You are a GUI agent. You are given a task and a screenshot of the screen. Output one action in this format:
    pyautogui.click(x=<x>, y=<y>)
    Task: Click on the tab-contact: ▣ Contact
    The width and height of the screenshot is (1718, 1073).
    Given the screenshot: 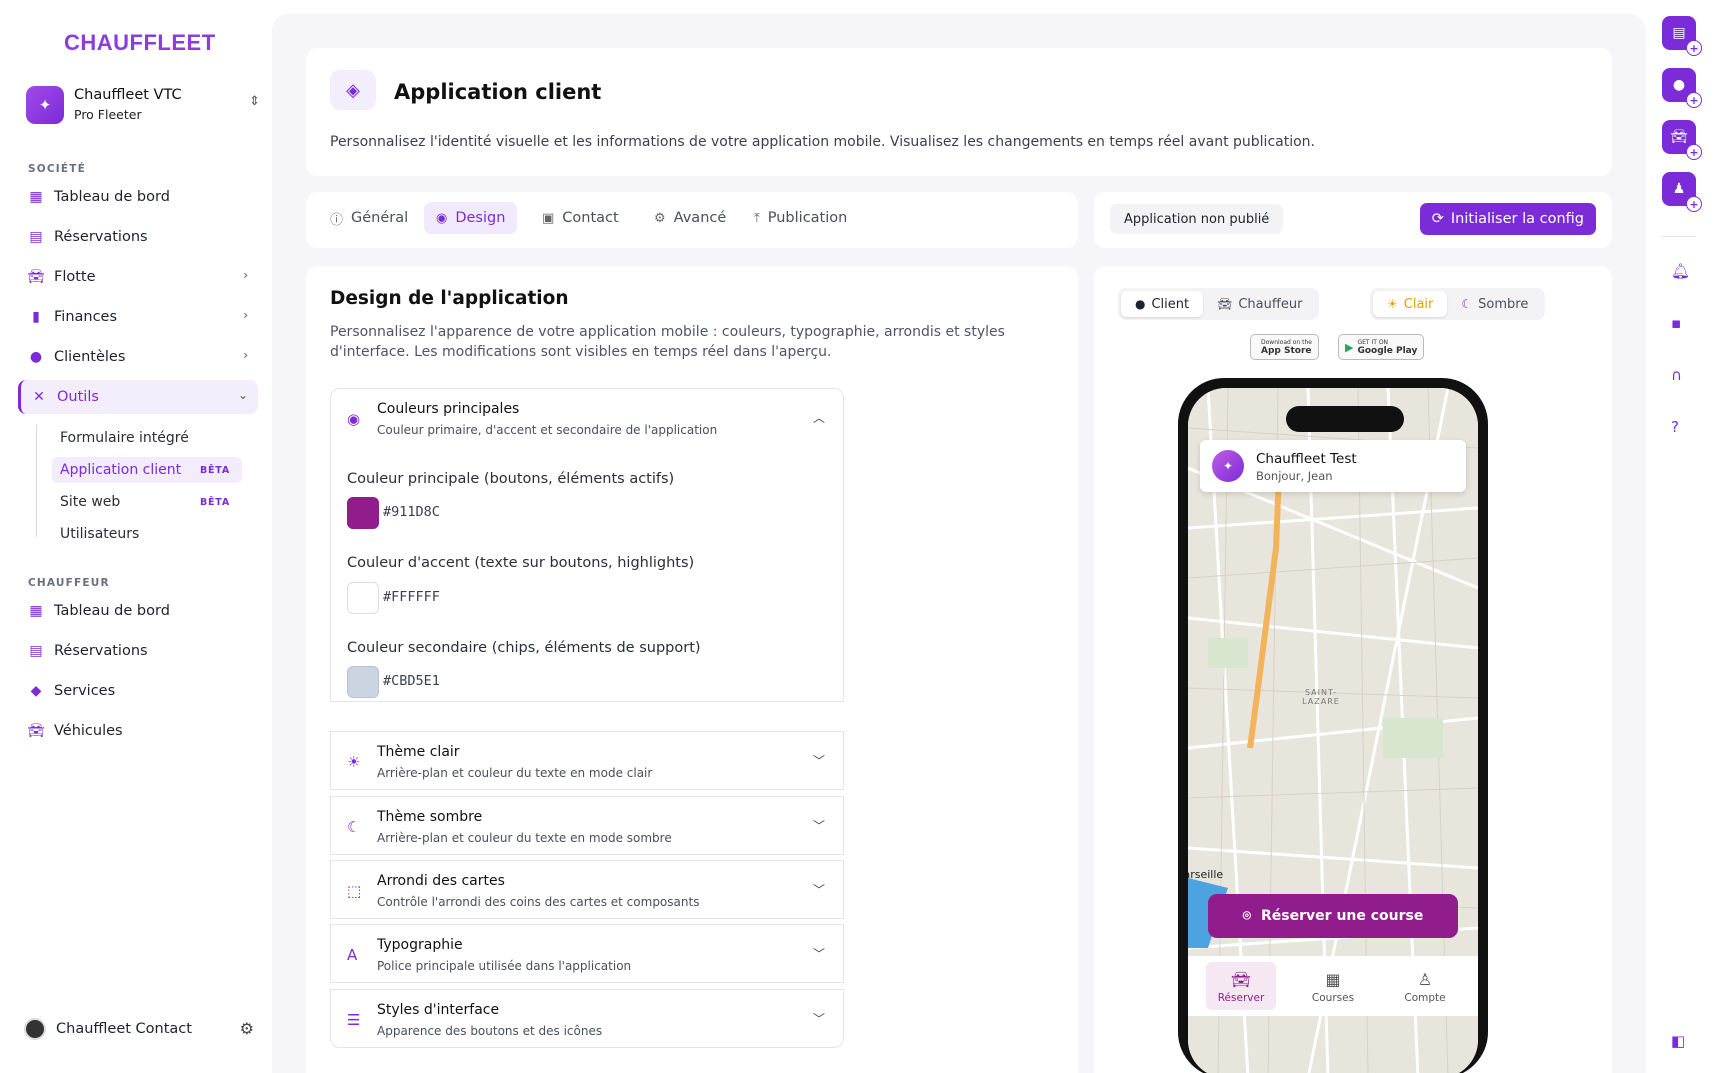 What is the action you would take?
    pyautogui.click(x=580, y=218)
    